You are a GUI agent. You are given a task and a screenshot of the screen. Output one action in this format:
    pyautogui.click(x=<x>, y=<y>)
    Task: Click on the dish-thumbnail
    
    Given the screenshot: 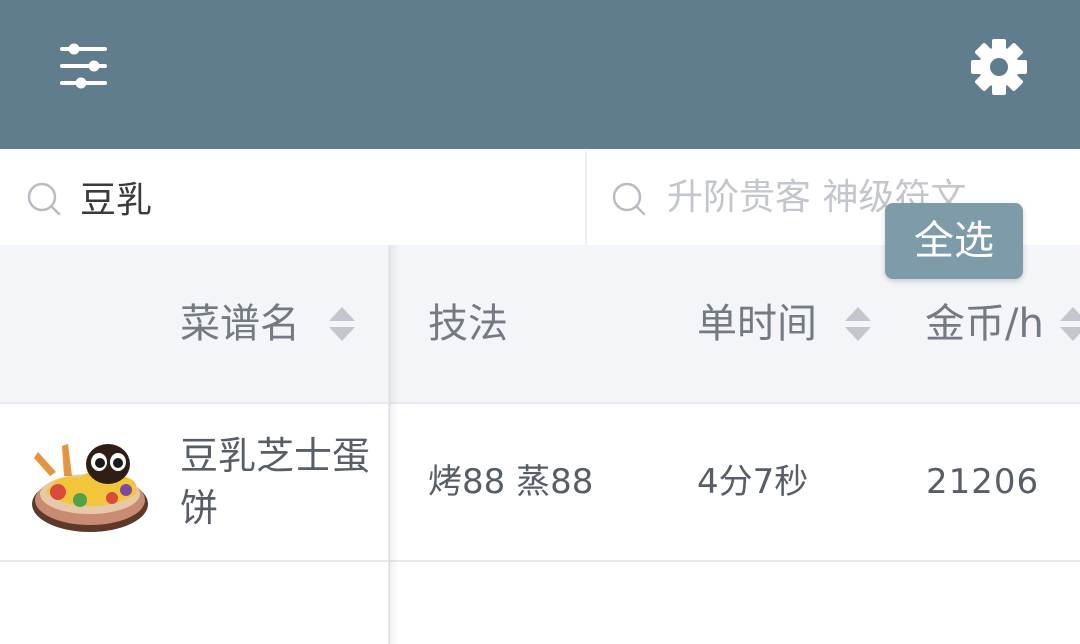 What is the action you would take?
    pyautogui.click(x=90, y=488)
    